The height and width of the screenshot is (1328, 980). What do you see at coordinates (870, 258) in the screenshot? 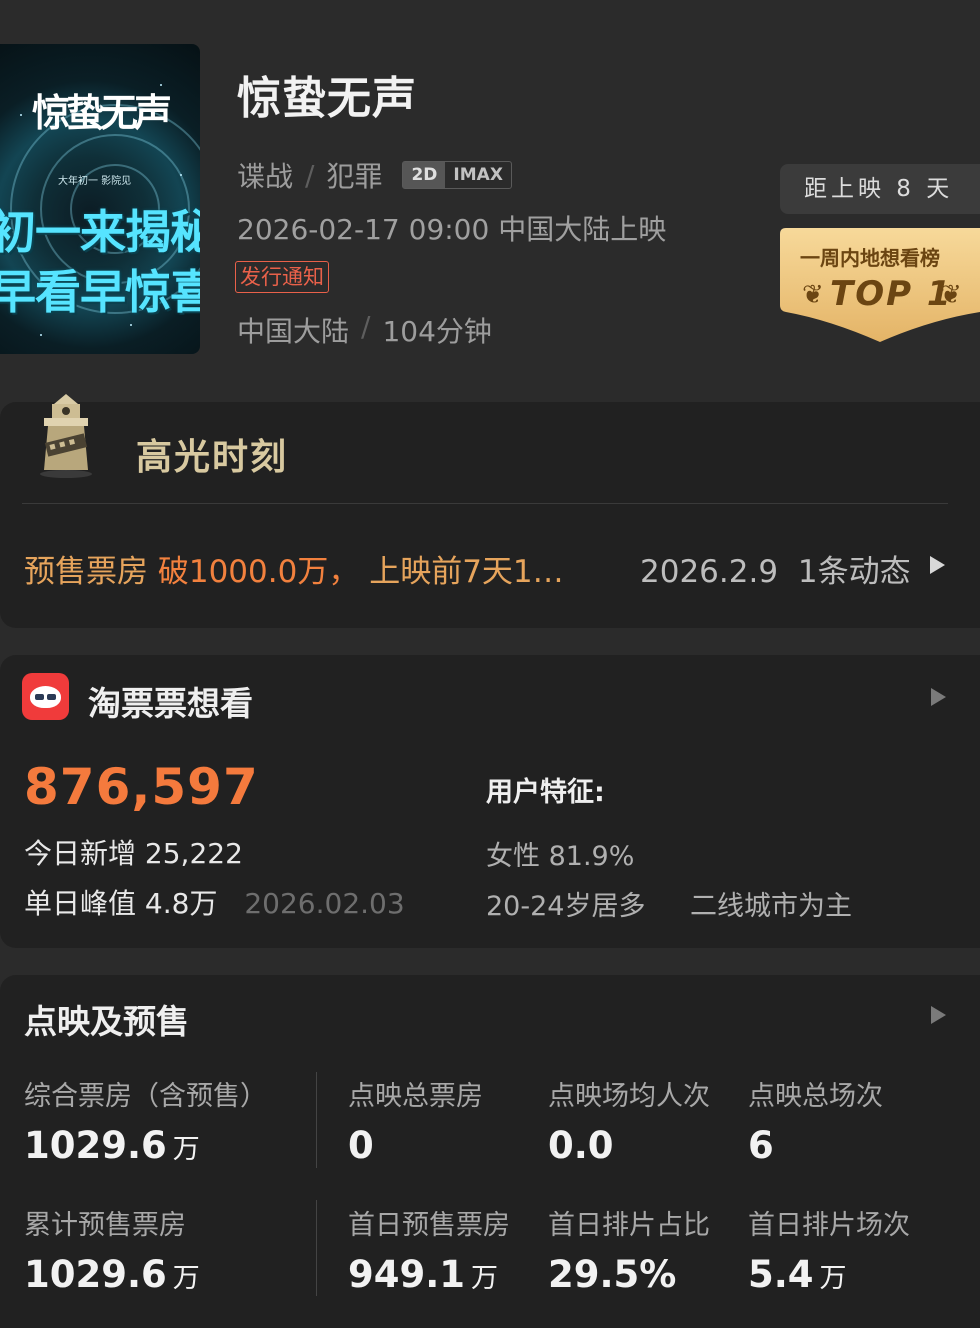
I see `rank-badge-title: 一周内地想看榜` at bounding box center [870, 258].